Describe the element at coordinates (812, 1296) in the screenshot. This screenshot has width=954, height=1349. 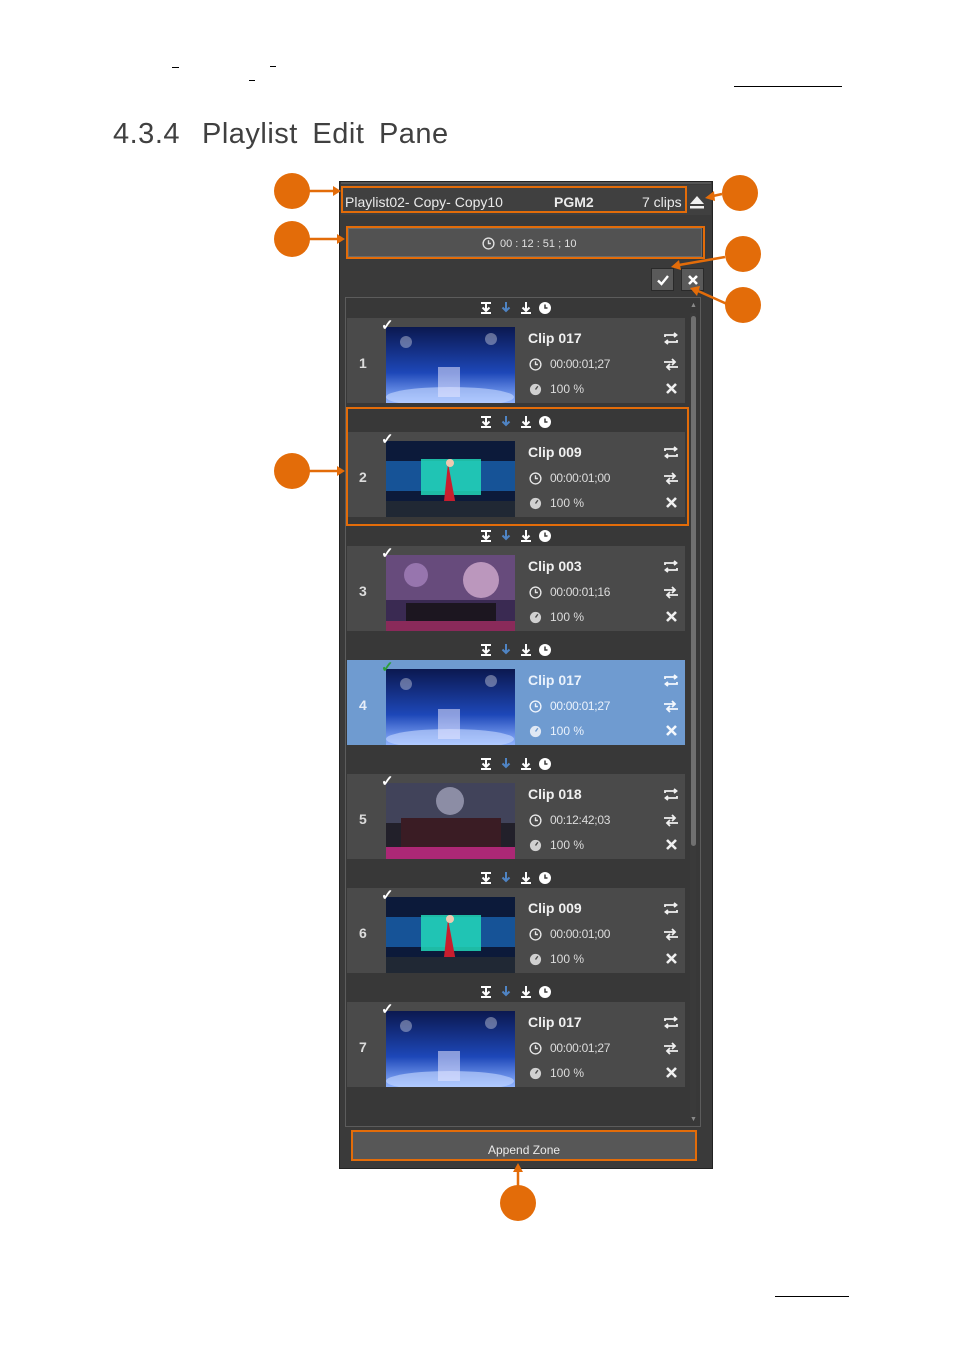
I see `footer-rule` at that location.